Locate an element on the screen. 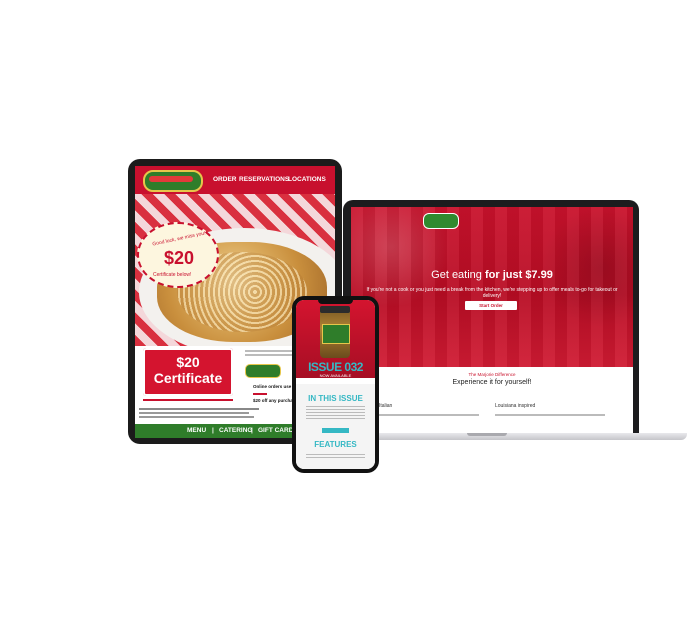  laptop-notch is located at coordinates (487, 434).